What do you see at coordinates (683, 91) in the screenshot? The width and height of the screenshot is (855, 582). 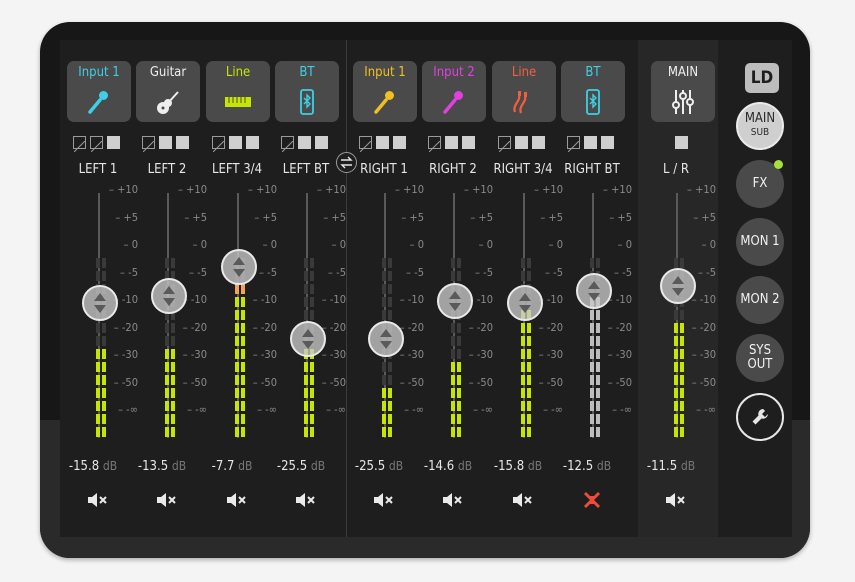 I see `main-source-button: MAIN` at bounding box center [683, 91].